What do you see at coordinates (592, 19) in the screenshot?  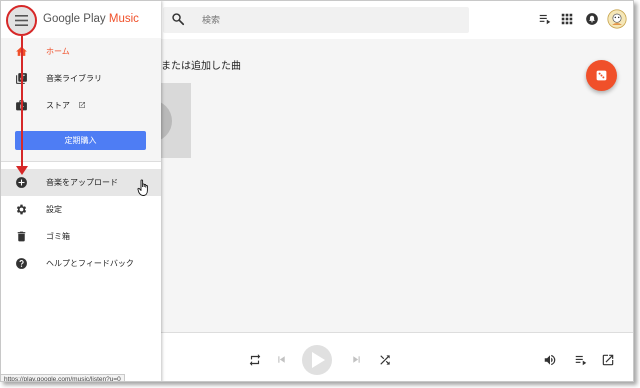 I see `notifications-icon` at bounding box center [592, 19].